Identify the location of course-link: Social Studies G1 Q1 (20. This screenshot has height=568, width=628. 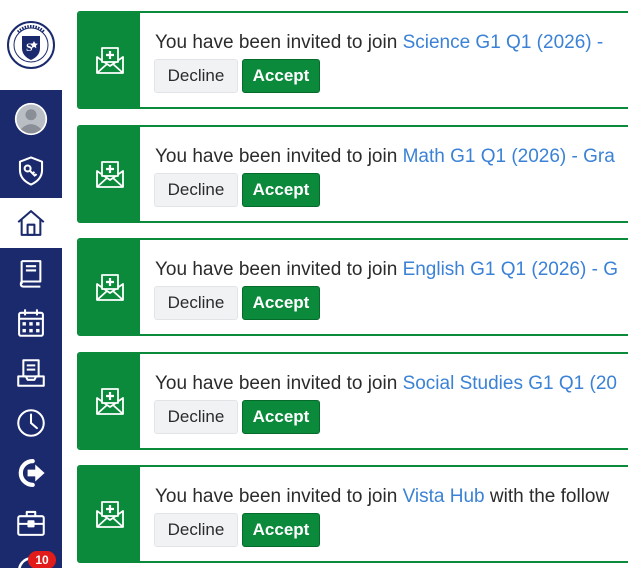
(510, 383).